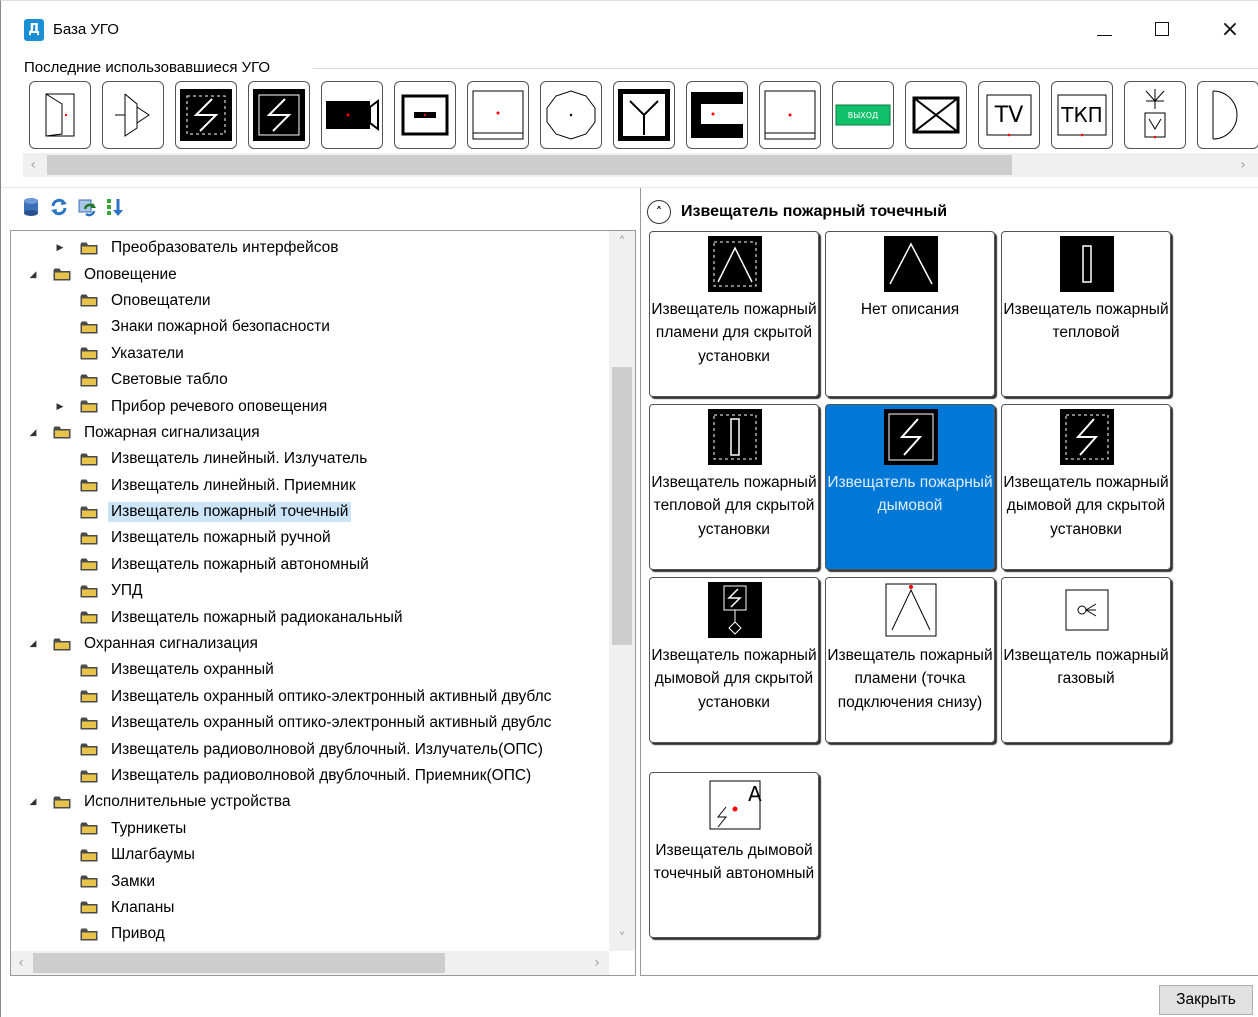  I want to click on recent-tkp-symbol: ТКП, so click(1082, 115).